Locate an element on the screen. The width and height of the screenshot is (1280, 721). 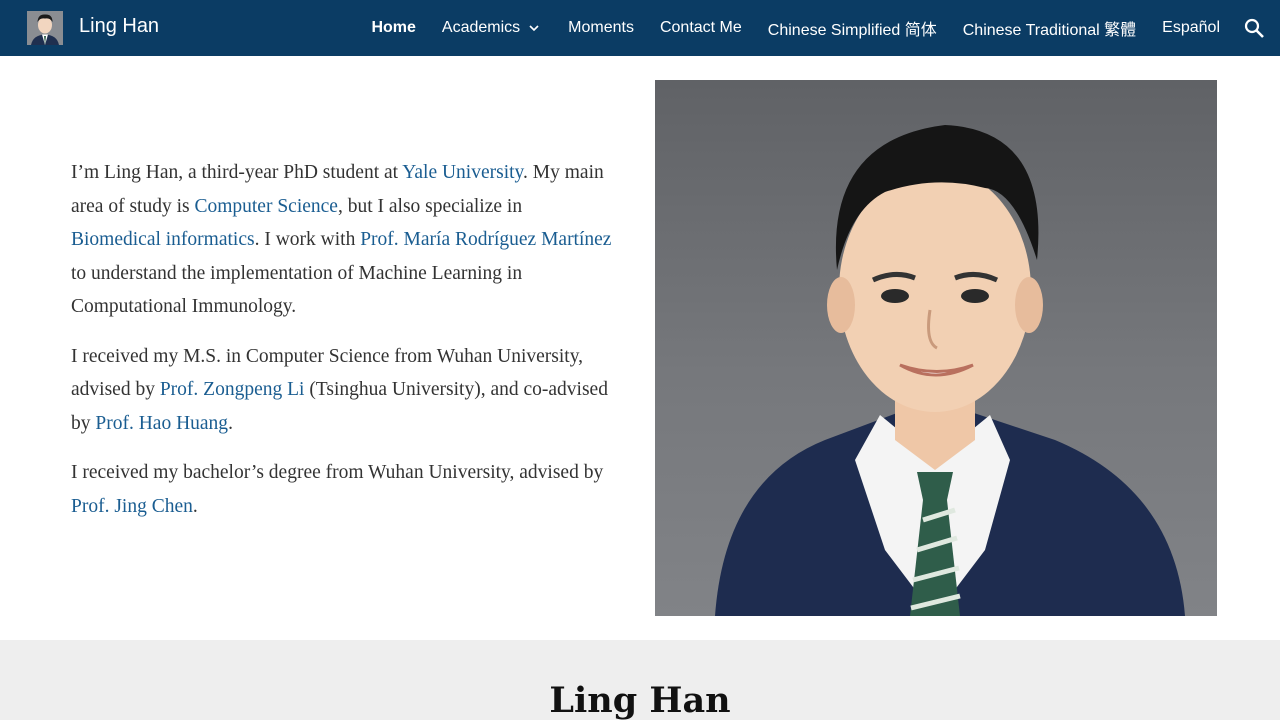
nav-chinese-simplified-label: Chinese Simplified 简体 is located at coordinates (852, 30).